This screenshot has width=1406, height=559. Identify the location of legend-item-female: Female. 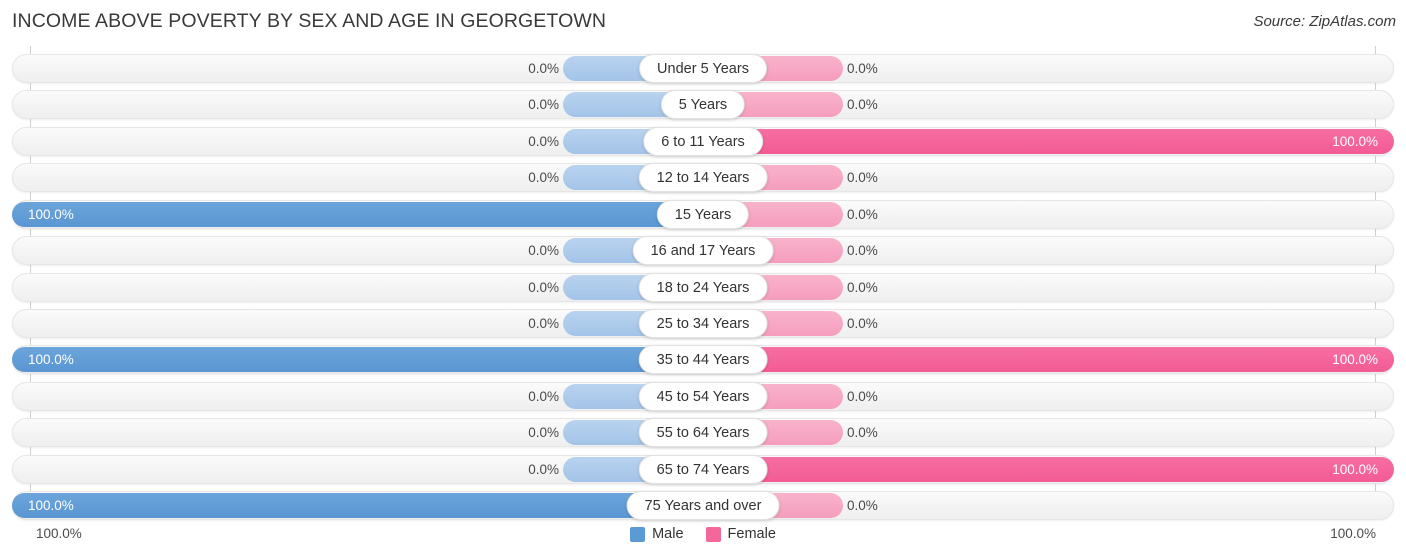
(740, 534).